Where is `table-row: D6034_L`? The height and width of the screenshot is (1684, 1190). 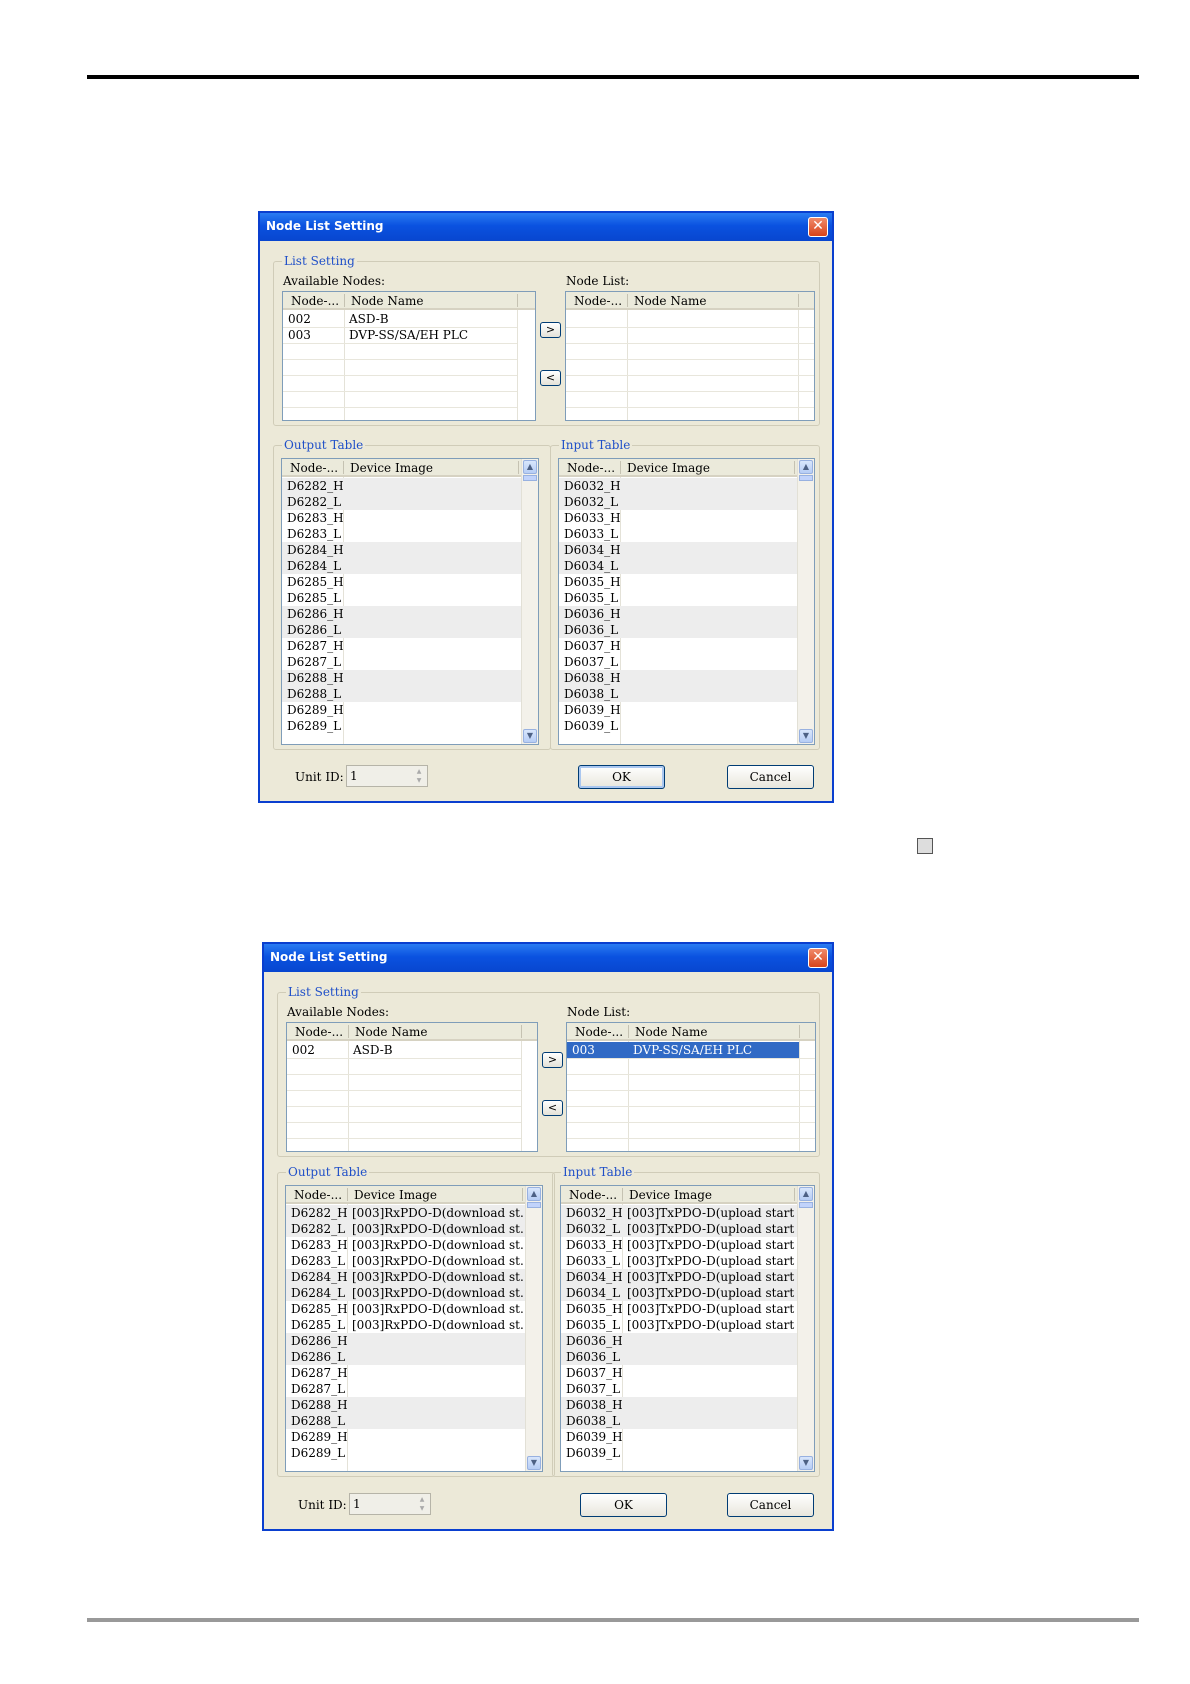 table-row: D6034_L is located at coordinates (678, 566).